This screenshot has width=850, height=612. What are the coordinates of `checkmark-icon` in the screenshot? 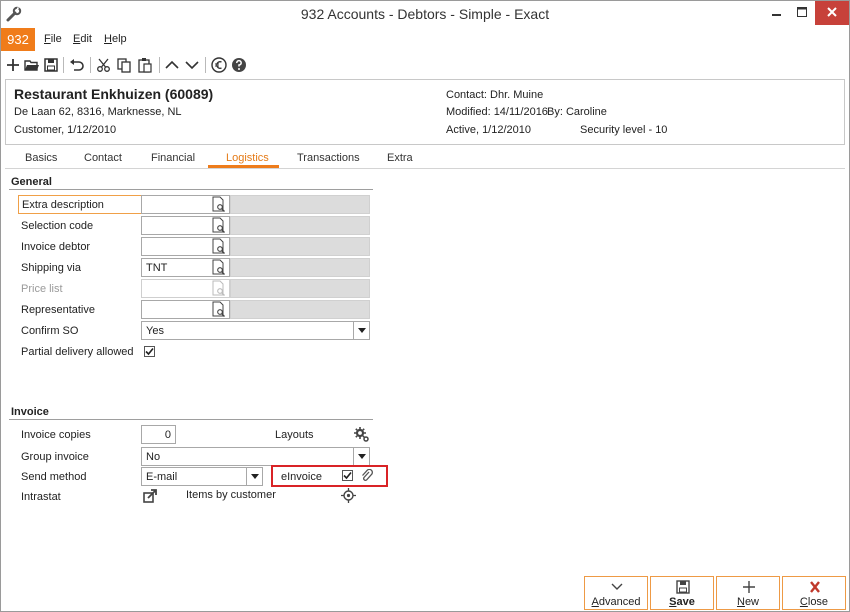 It's located at (347, 475).